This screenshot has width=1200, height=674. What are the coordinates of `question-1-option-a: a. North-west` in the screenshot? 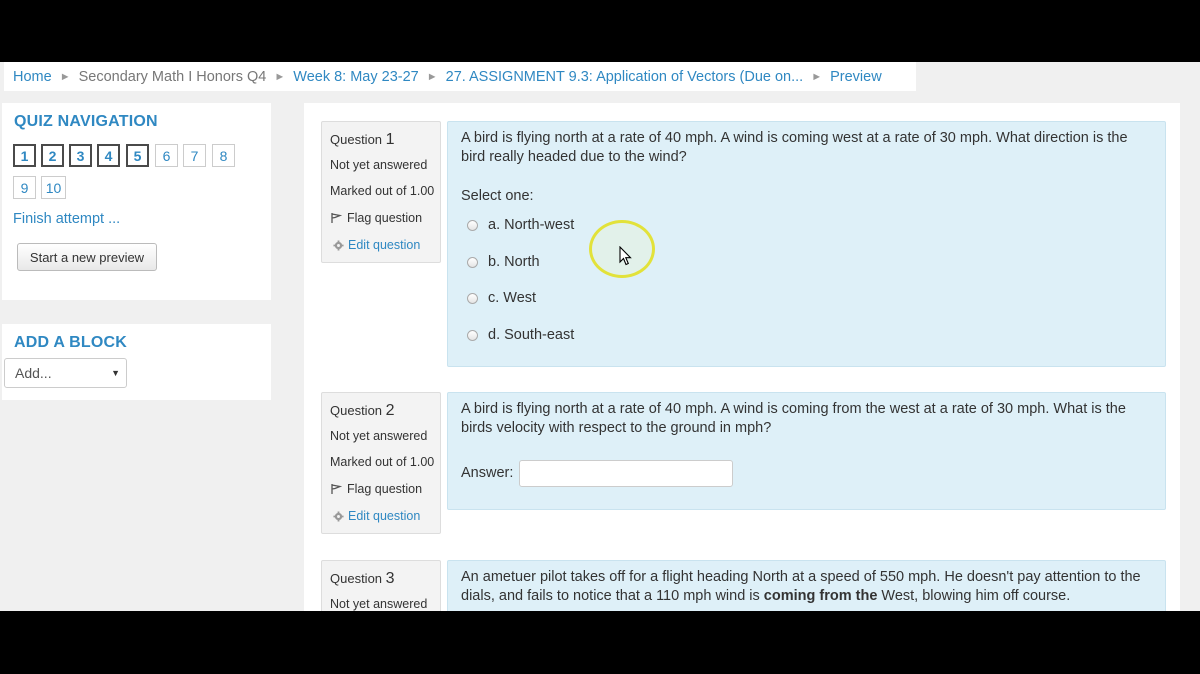 It's located at (520, 225).